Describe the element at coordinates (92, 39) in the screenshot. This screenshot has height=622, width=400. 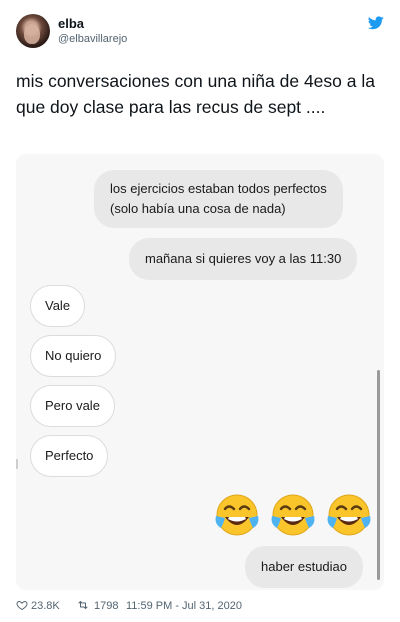
I see `author-handle: @elbavillarejo` at that location.